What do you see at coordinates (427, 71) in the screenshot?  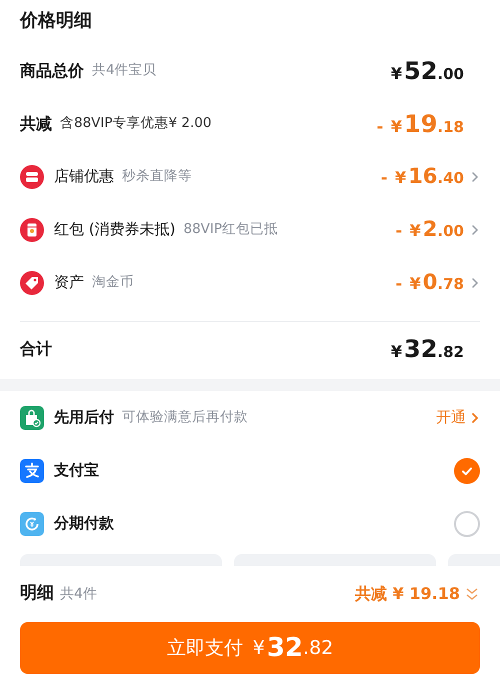 I see `price-text: ¥52.00` at bounding box center [427, 71].